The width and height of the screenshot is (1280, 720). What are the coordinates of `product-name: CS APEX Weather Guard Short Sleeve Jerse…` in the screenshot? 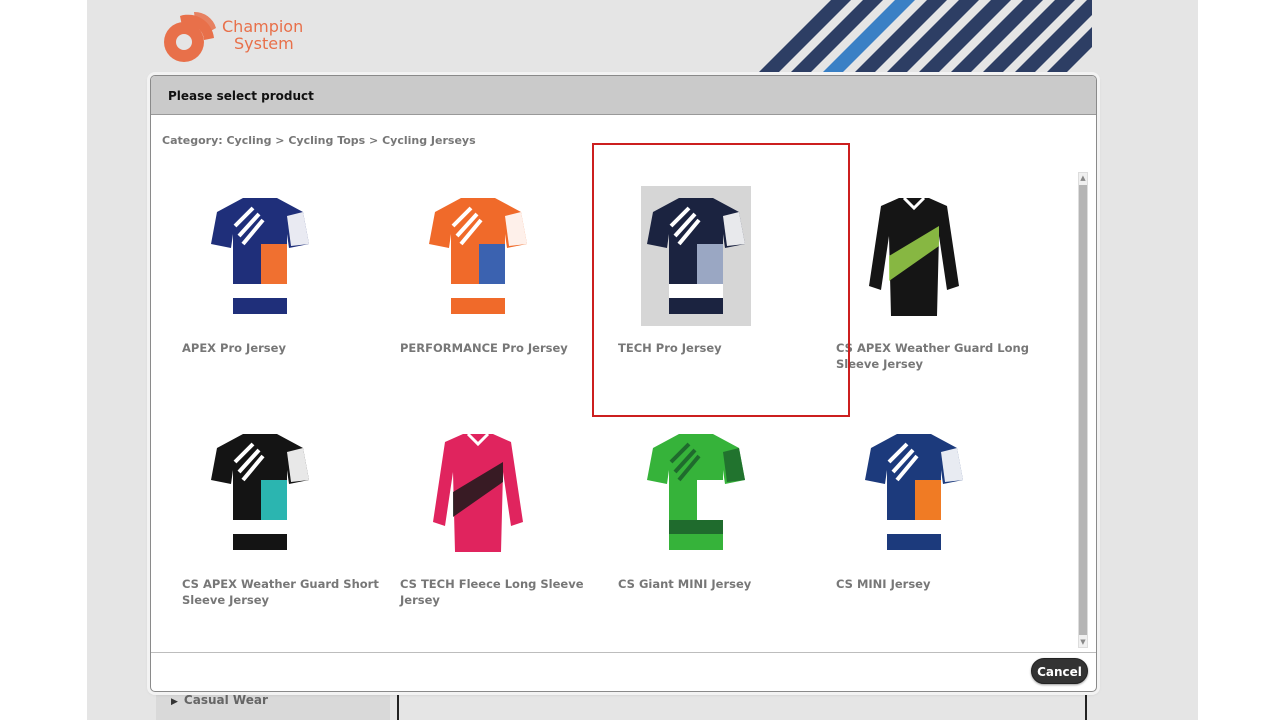 It's located at (280, 592).